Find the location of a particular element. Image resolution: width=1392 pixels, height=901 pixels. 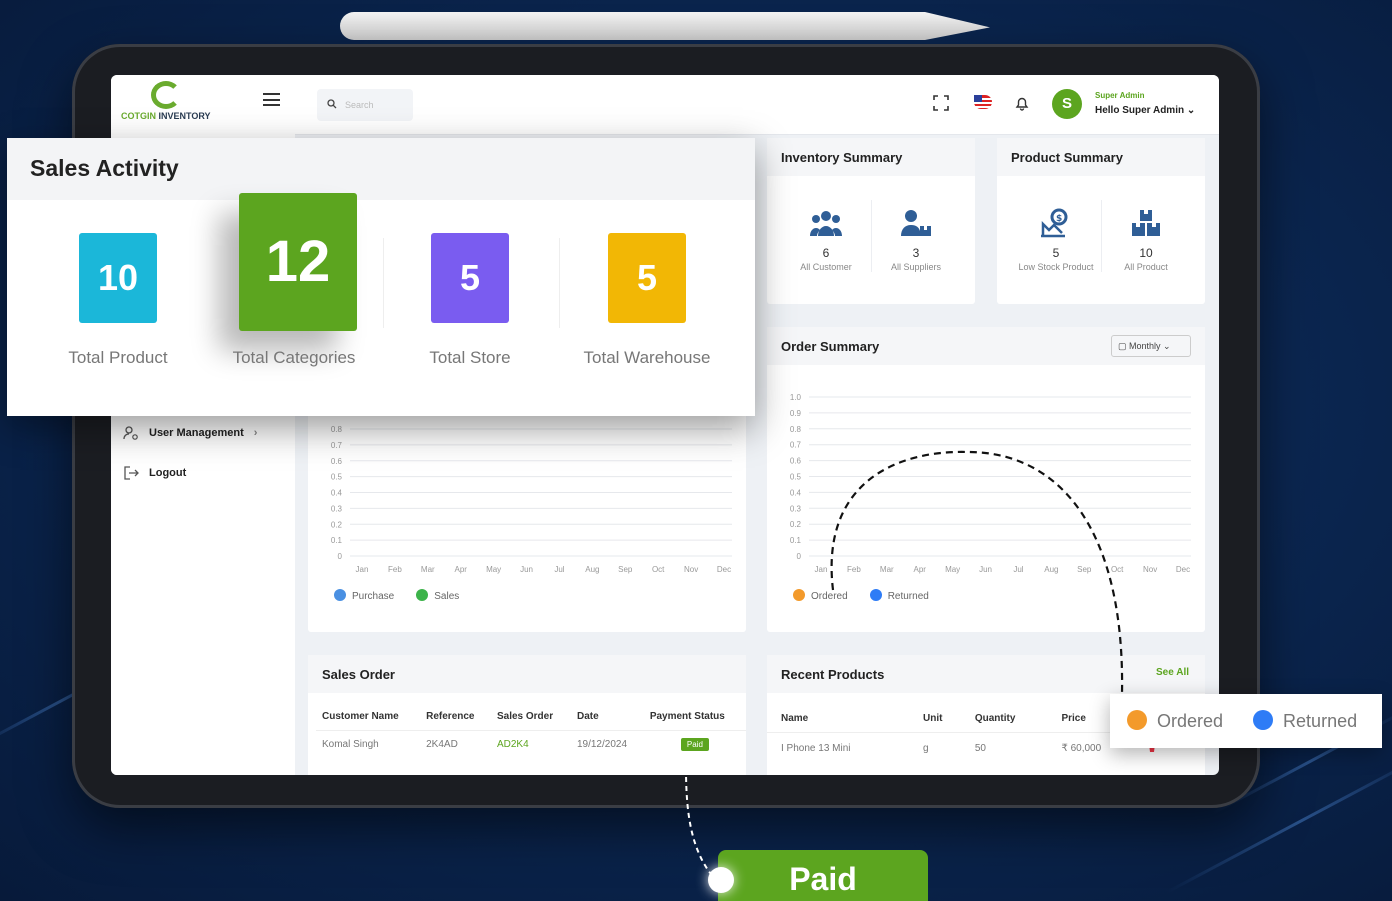

y-tick-label: 0.9 is located at coordinates (796, 413).